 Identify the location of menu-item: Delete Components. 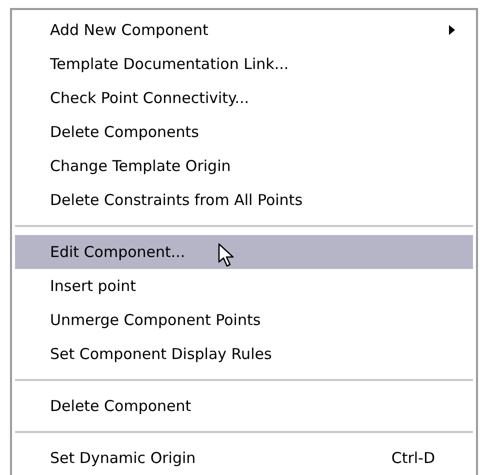
(244, 132).